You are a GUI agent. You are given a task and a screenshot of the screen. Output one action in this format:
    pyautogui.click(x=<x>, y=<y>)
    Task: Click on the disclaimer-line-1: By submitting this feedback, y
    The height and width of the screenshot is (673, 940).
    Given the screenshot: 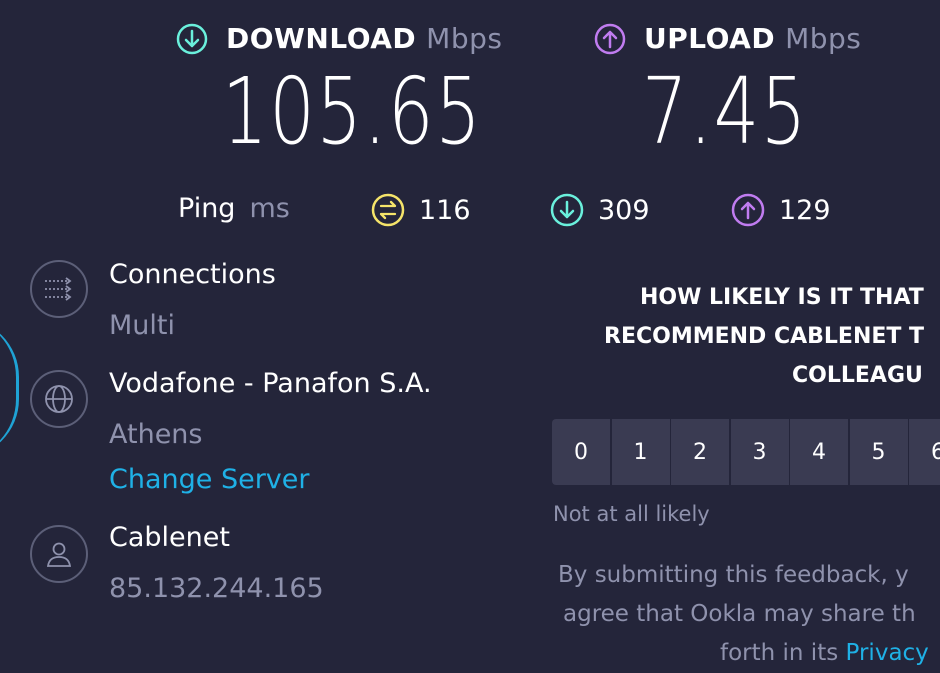 What is the action you would take?
    pyautogui.click(x=733, y=575)
    